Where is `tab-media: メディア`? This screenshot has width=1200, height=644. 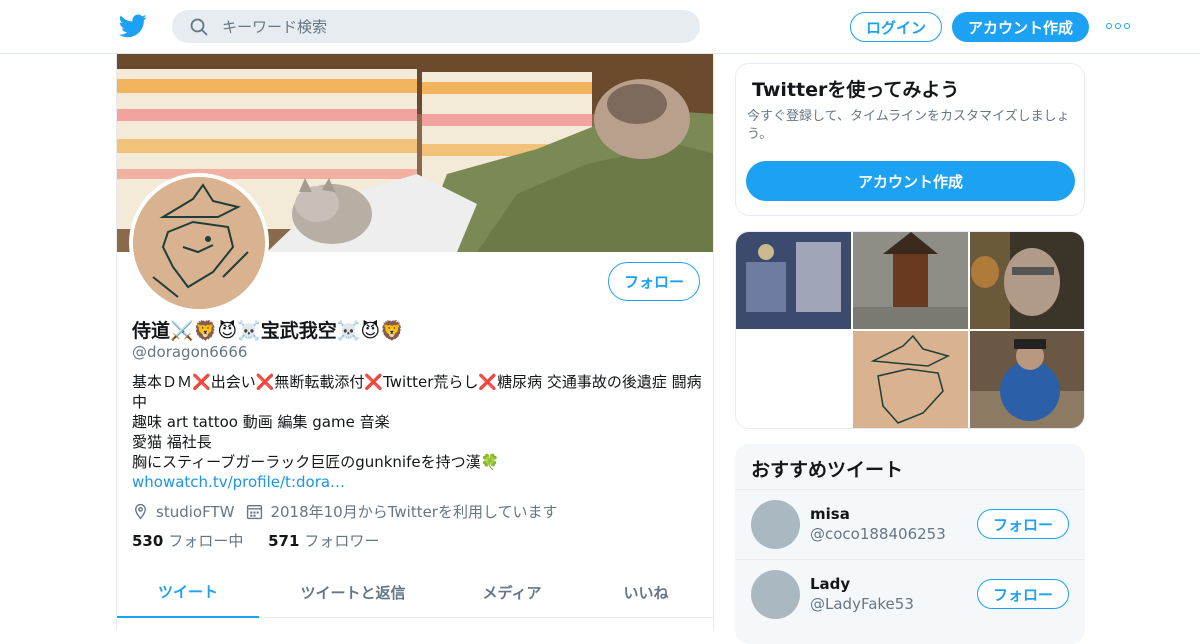
tab-media: メディア is located at coordinates (512, 592).